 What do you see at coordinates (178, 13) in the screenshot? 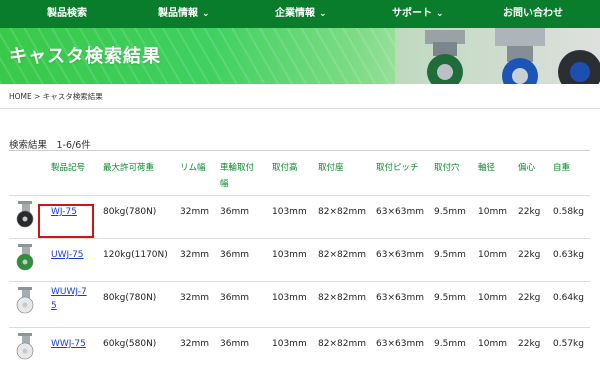
I see `nav-label: 製品情報` at bounding box center [178, 13].